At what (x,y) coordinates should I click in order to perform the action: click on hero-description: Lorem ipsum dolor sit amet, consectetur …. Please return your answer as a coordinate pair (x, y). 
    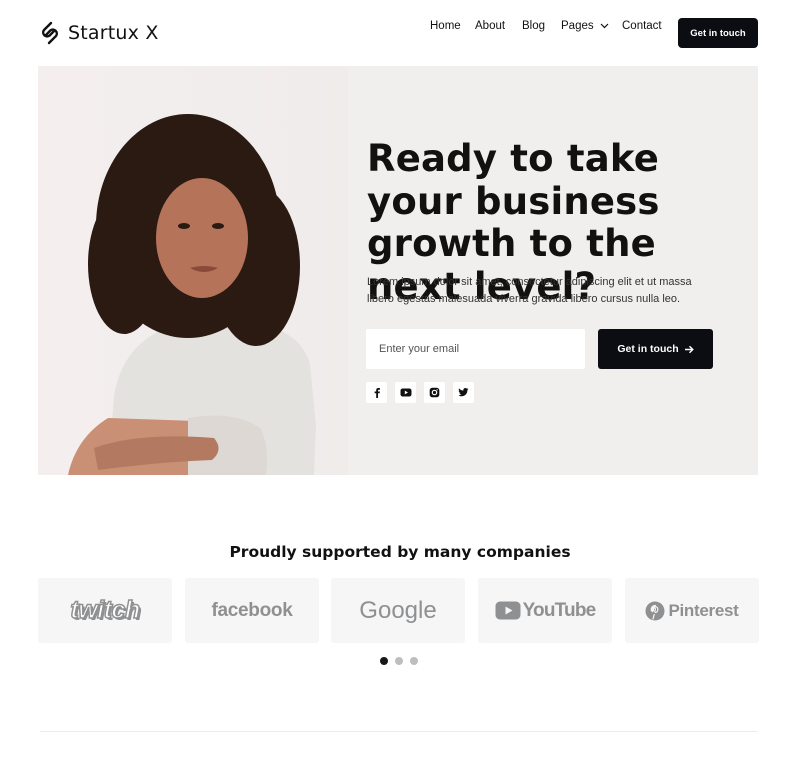
    Looking at the image, I should click on (529, 290).